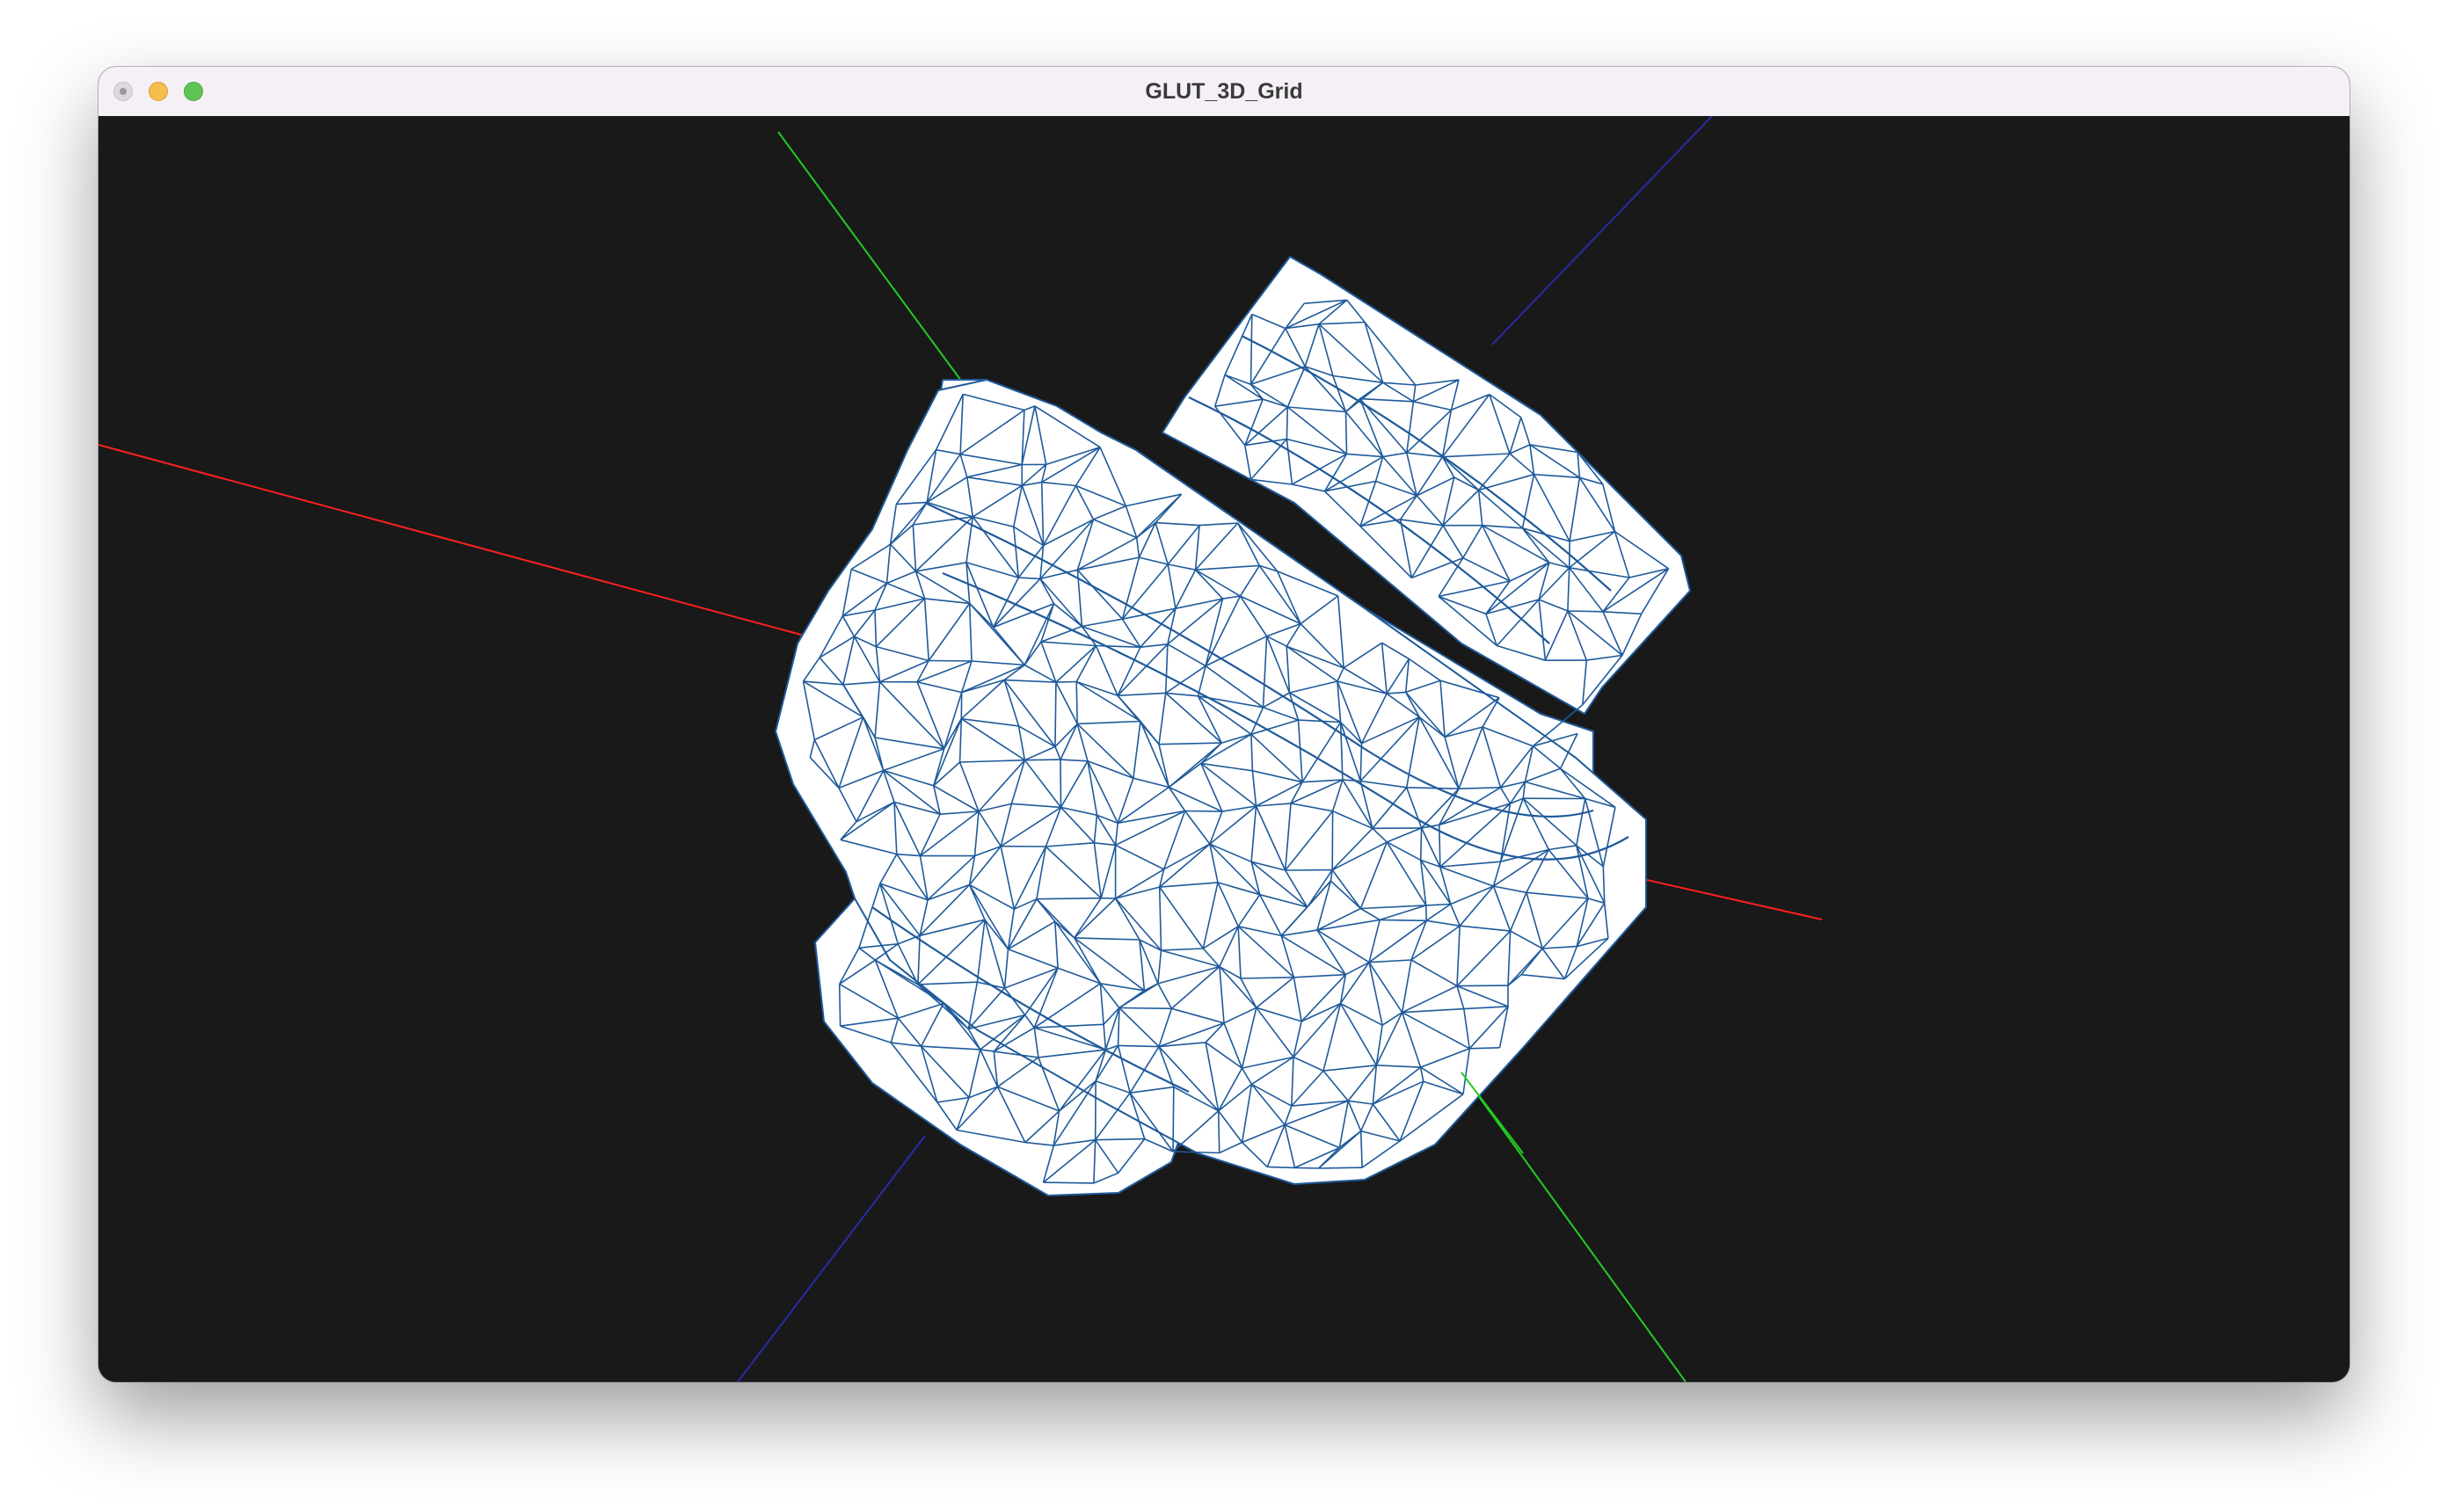 Image resolution: width=2448 pixels, height=1512 pixels. I want to click on y-axis-line-far, so click(1574, 1227).